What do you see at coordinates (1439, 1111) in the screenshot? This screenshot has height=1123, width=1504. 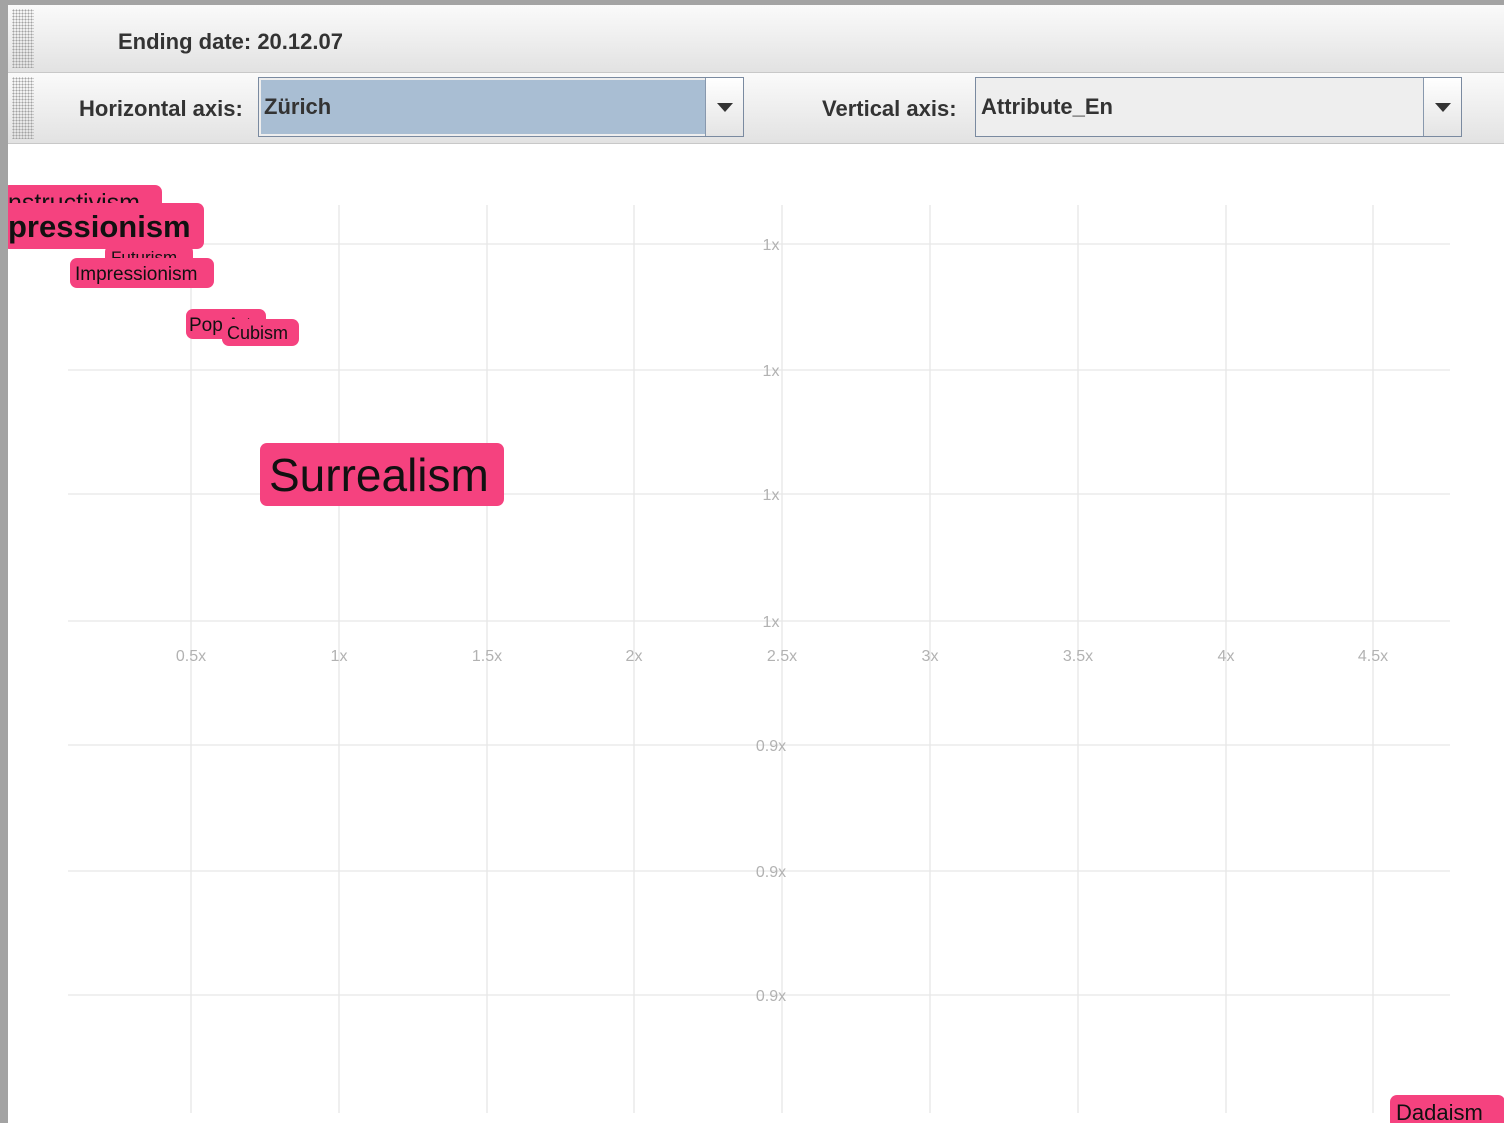 I see `term-tag-label: Dadaism` at bounding box center [1439, 1111].